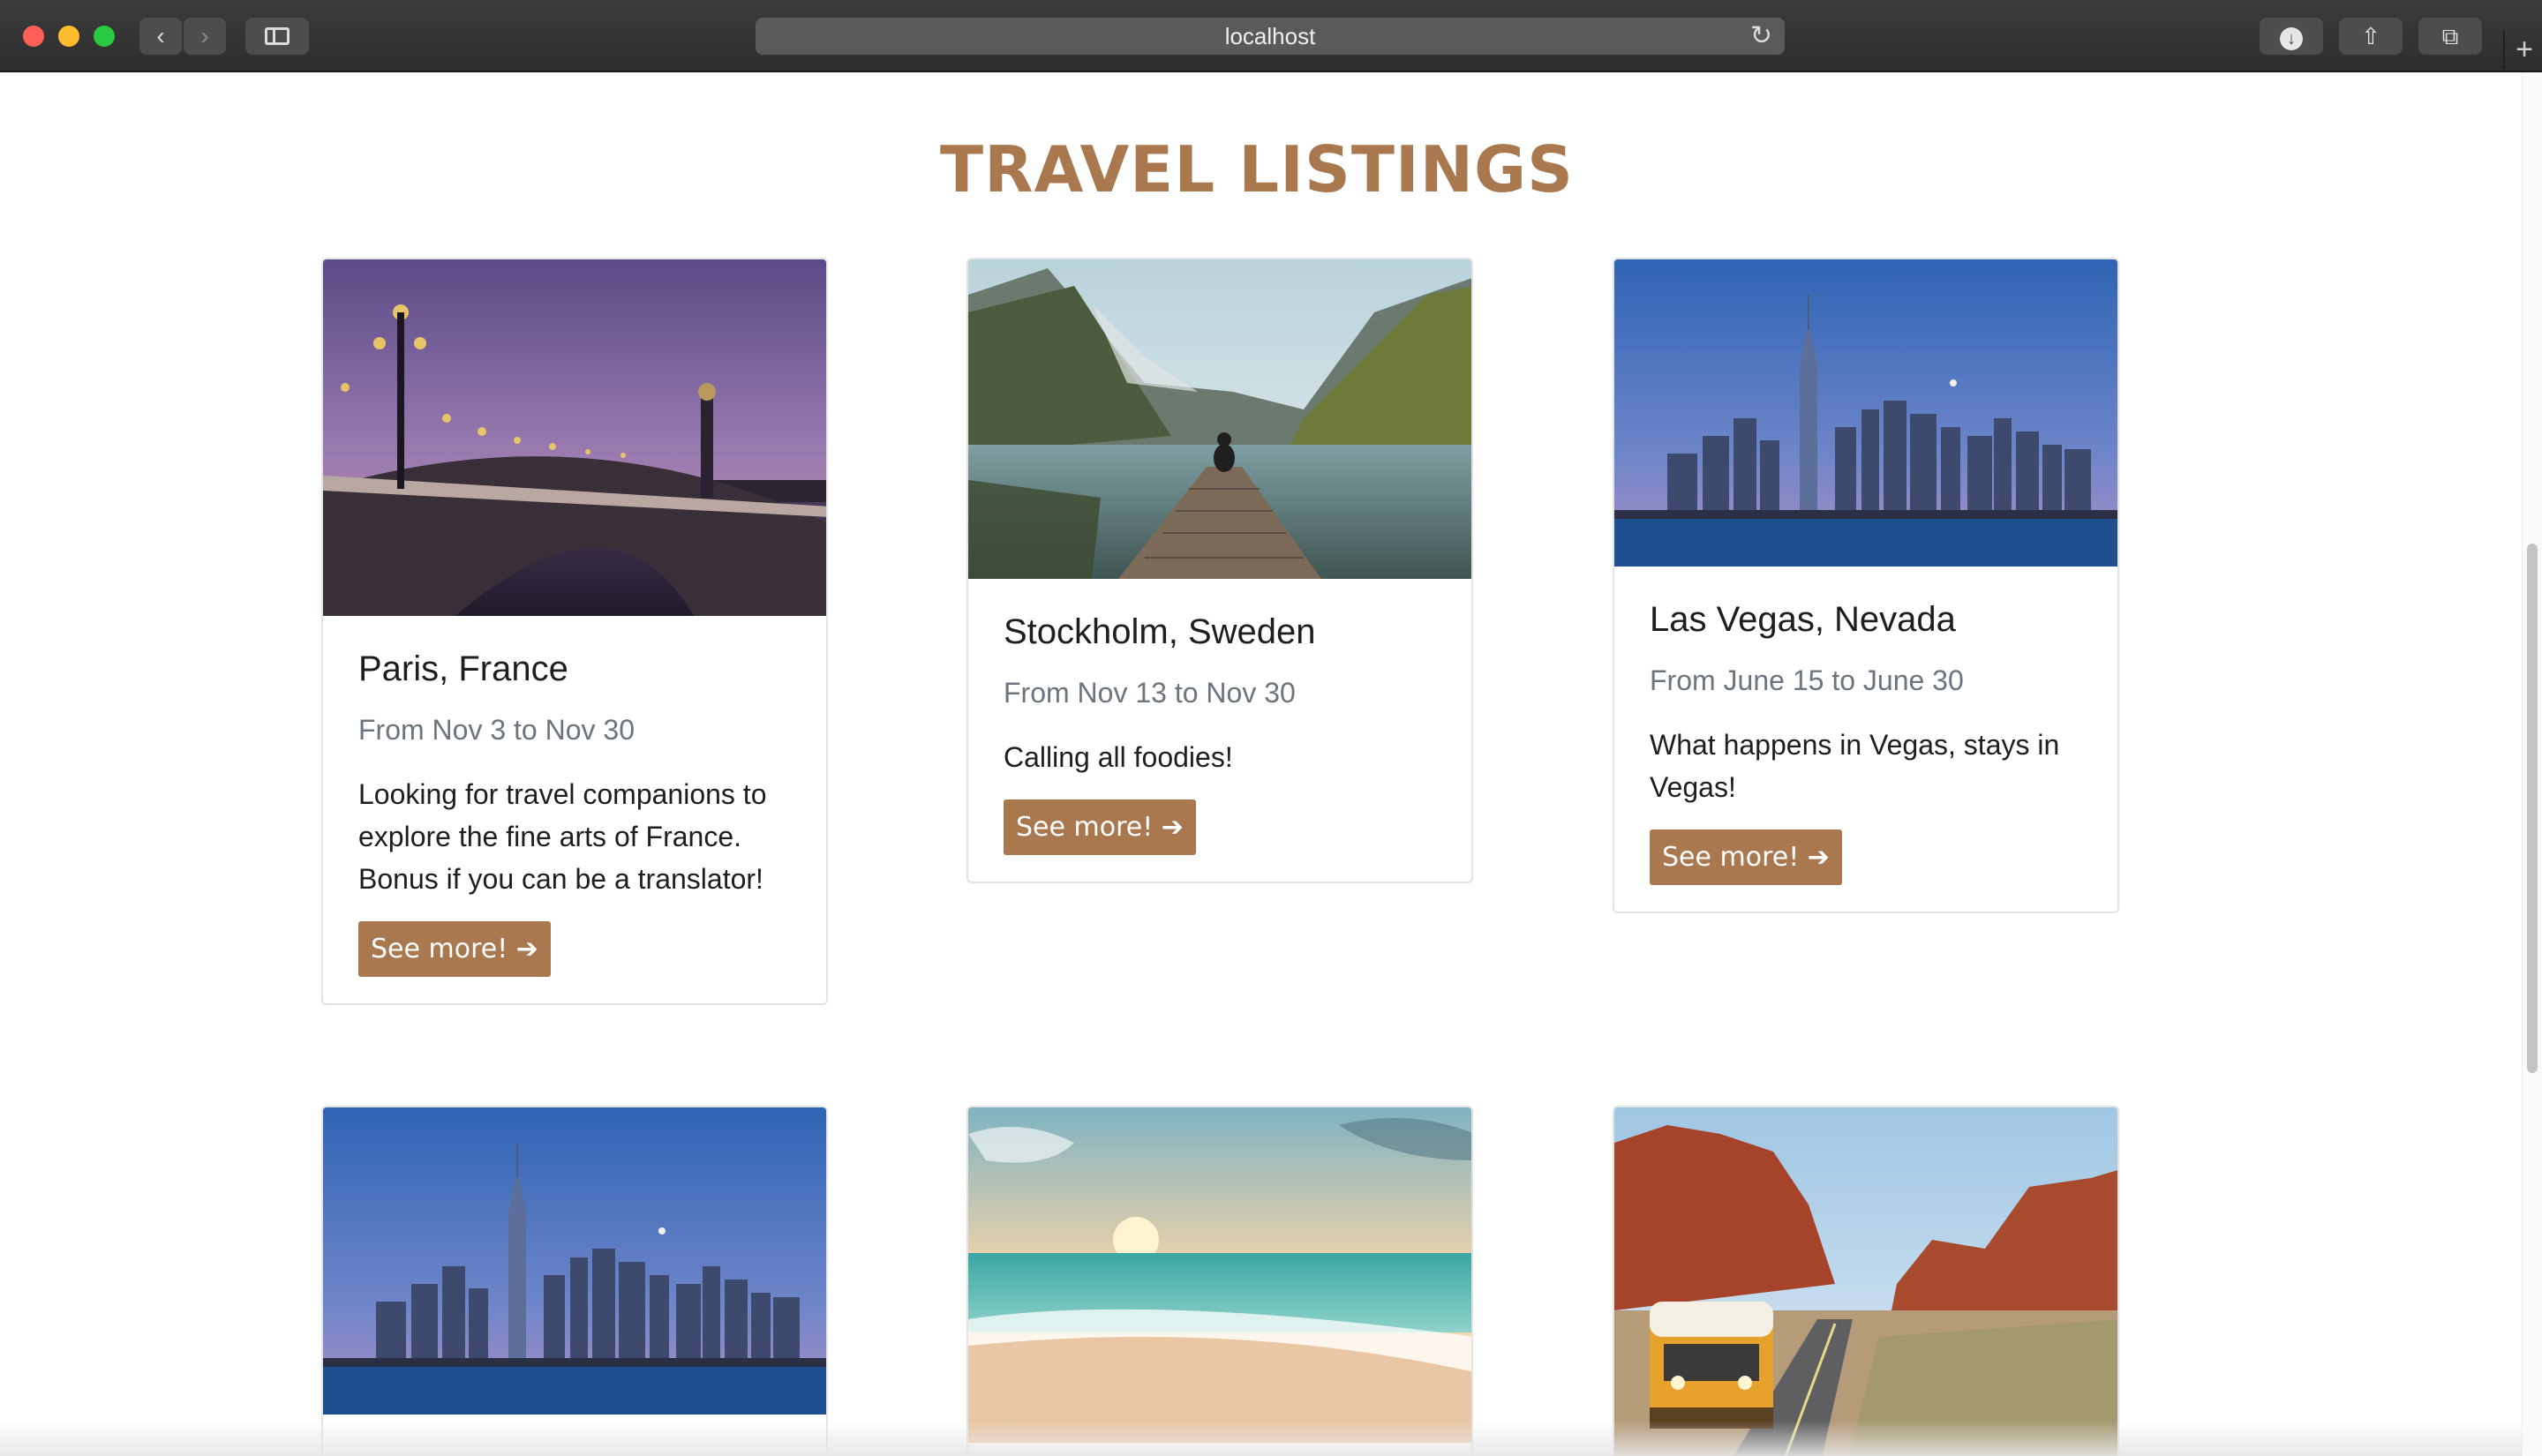 This screenshot has height=1456, width=2542. I want to click on vertical-scrollbar, so click(2532, 764).